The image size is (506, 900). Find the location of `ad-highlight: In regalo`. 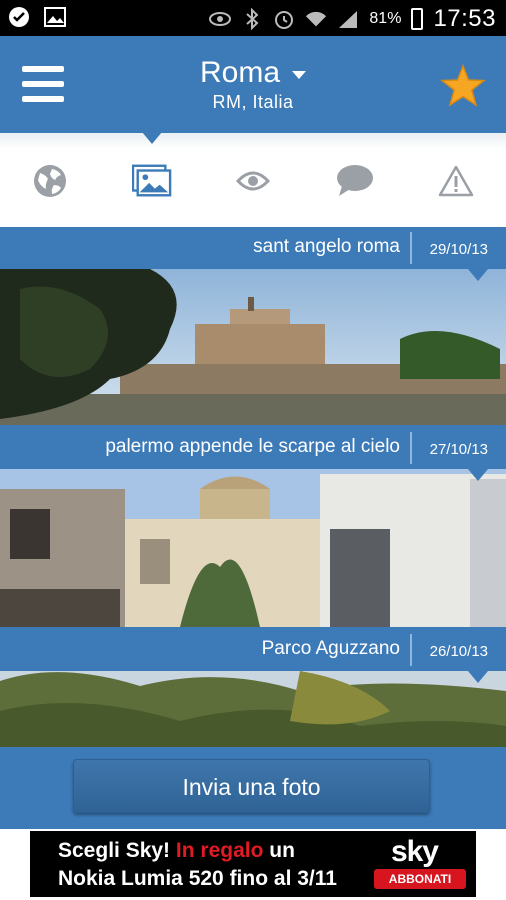

ad-highlight: In regalo is located at coordinates (219, 850).